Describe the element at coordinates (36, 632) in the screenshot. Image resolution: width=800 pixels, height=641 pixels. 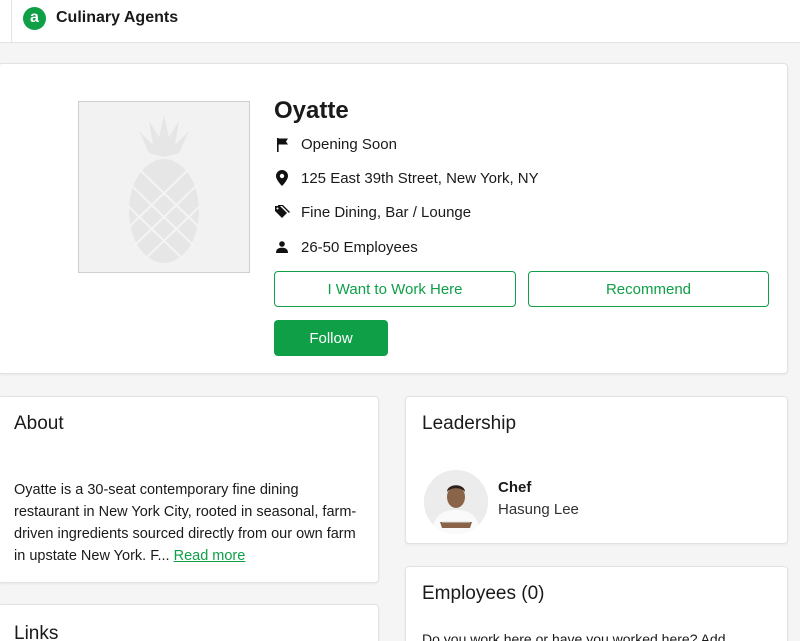
I see `links-title: Links` at that location.